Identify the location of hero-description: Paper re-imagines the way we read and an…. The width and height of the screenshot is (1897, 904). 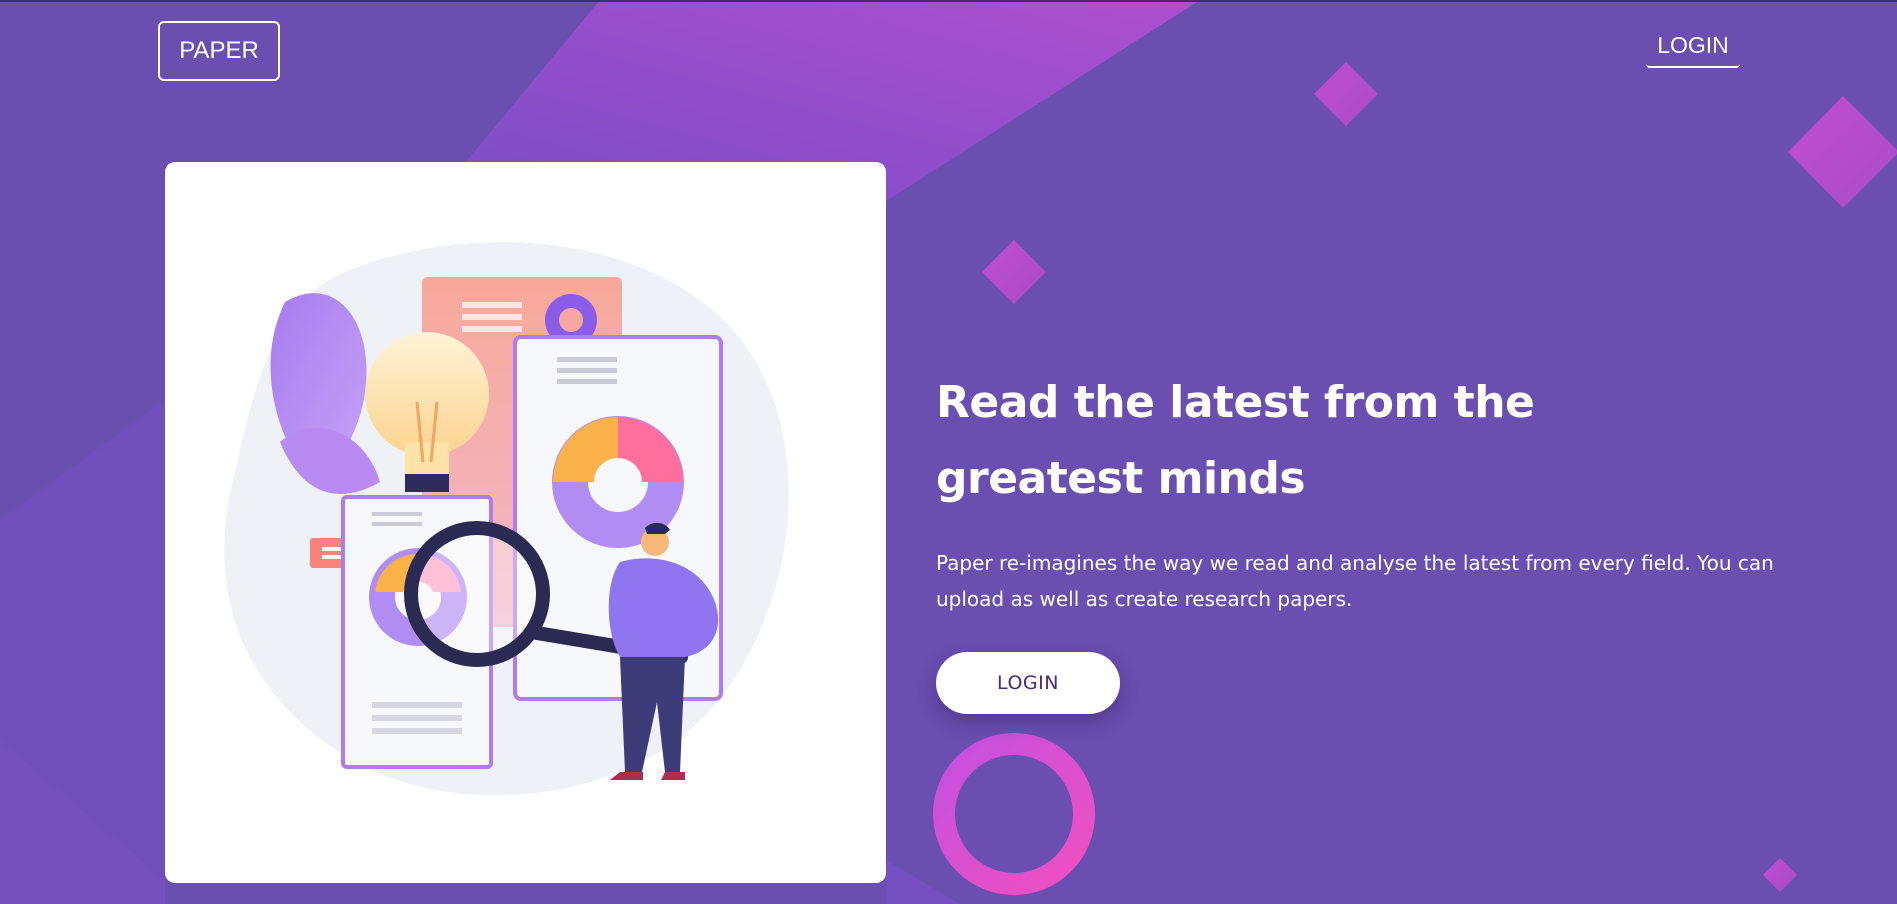
(1355, 581).